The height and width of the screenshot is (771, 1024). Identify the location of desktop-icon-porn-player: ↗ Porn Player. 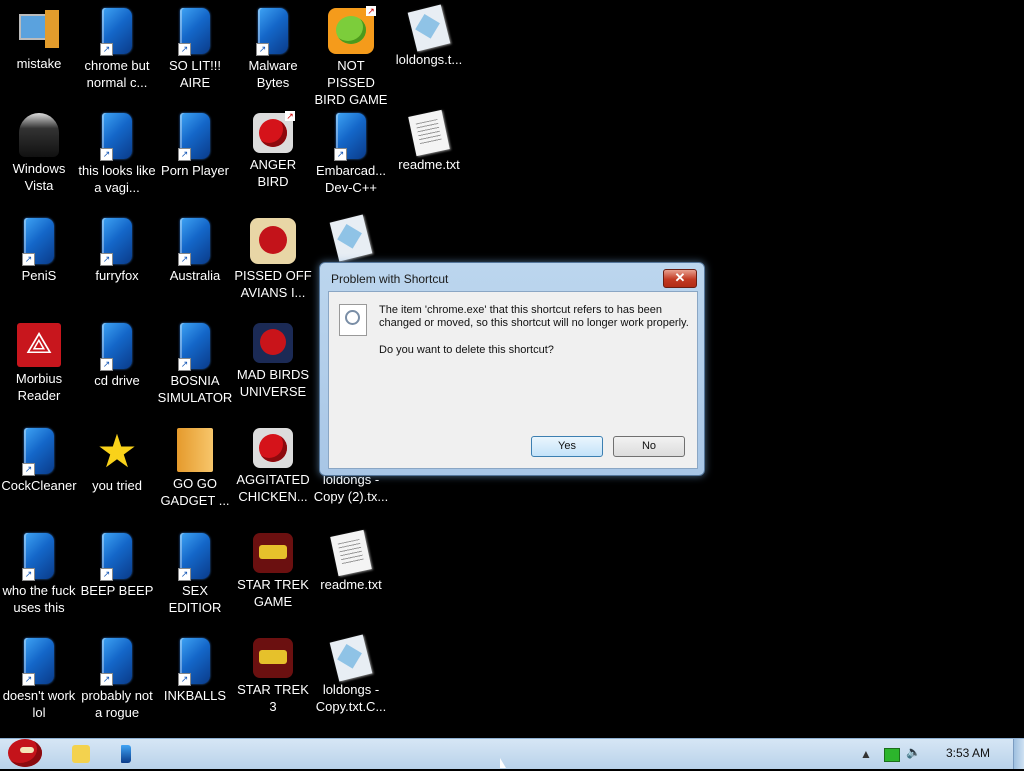
(195, 143).